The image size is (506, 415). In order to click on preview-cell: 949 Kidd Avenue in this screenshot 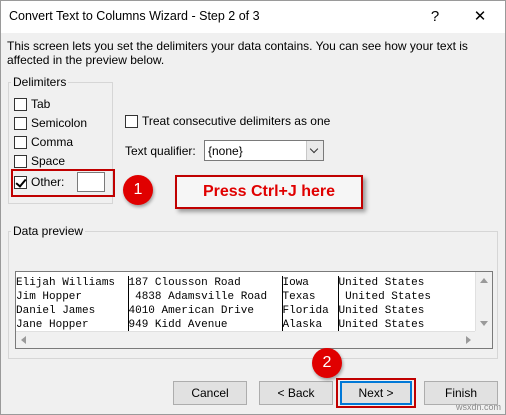, I will do `click(205, 325)`.